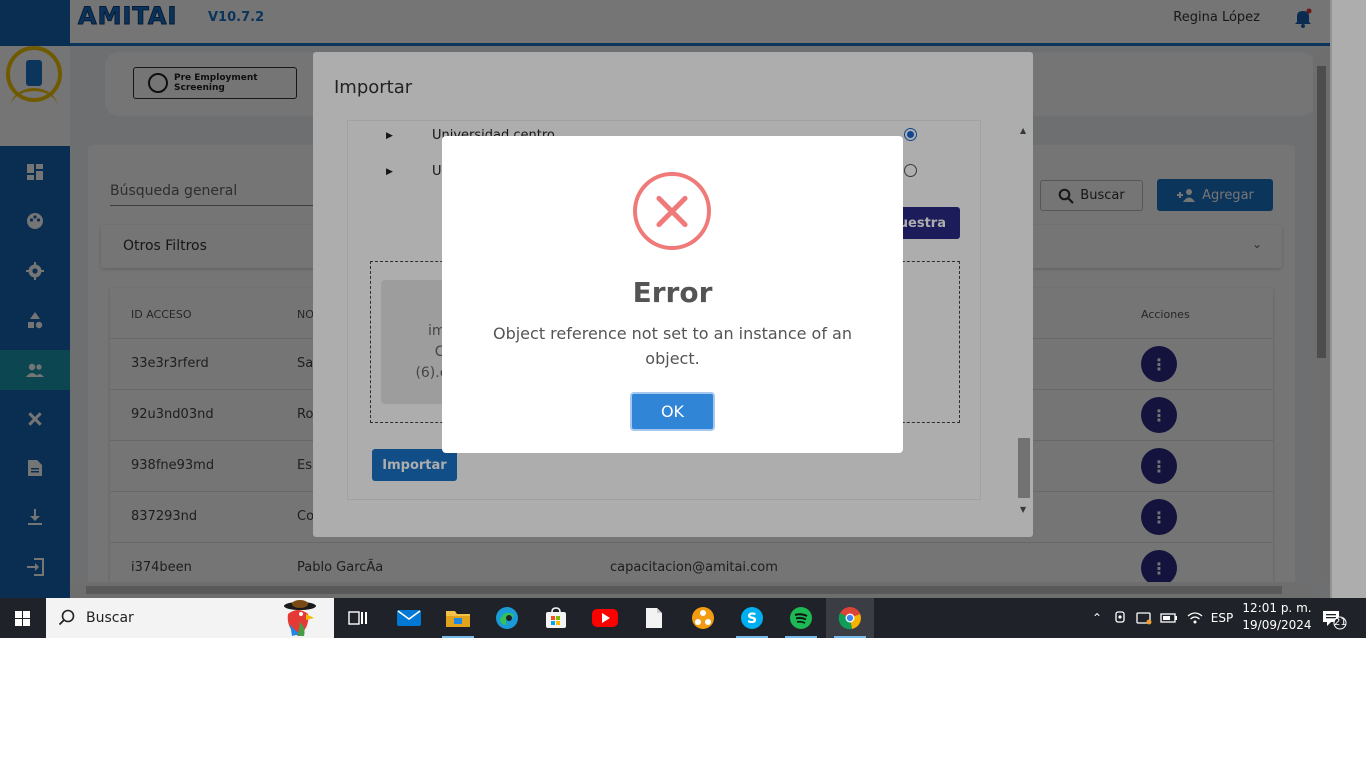  What do you see at coordinates (801, 618) in the screenshot?
I see `spotify-icon` at bounding box center [801, 618].